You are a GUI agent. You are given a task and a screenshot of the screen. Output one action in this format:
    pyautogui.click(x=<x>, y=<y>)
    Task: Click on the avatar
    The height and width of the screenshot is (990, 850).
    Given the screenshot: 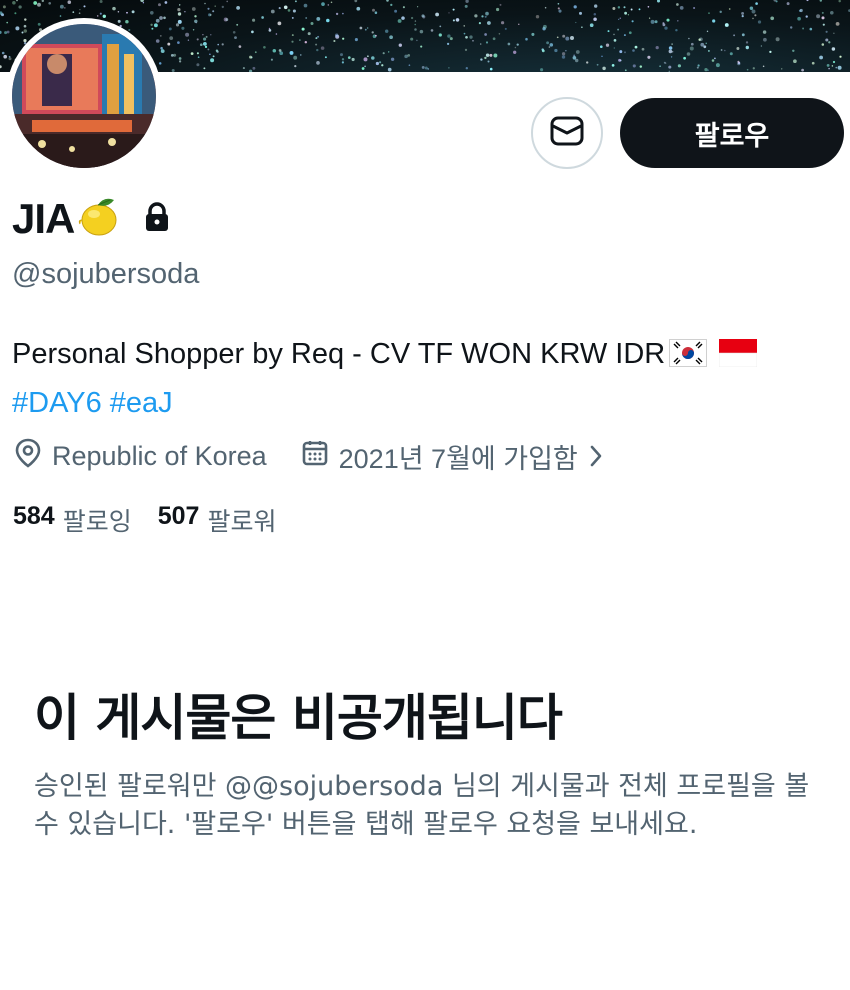 What is the action you would take?
    pyautogui.click(x=84, y=96)
    